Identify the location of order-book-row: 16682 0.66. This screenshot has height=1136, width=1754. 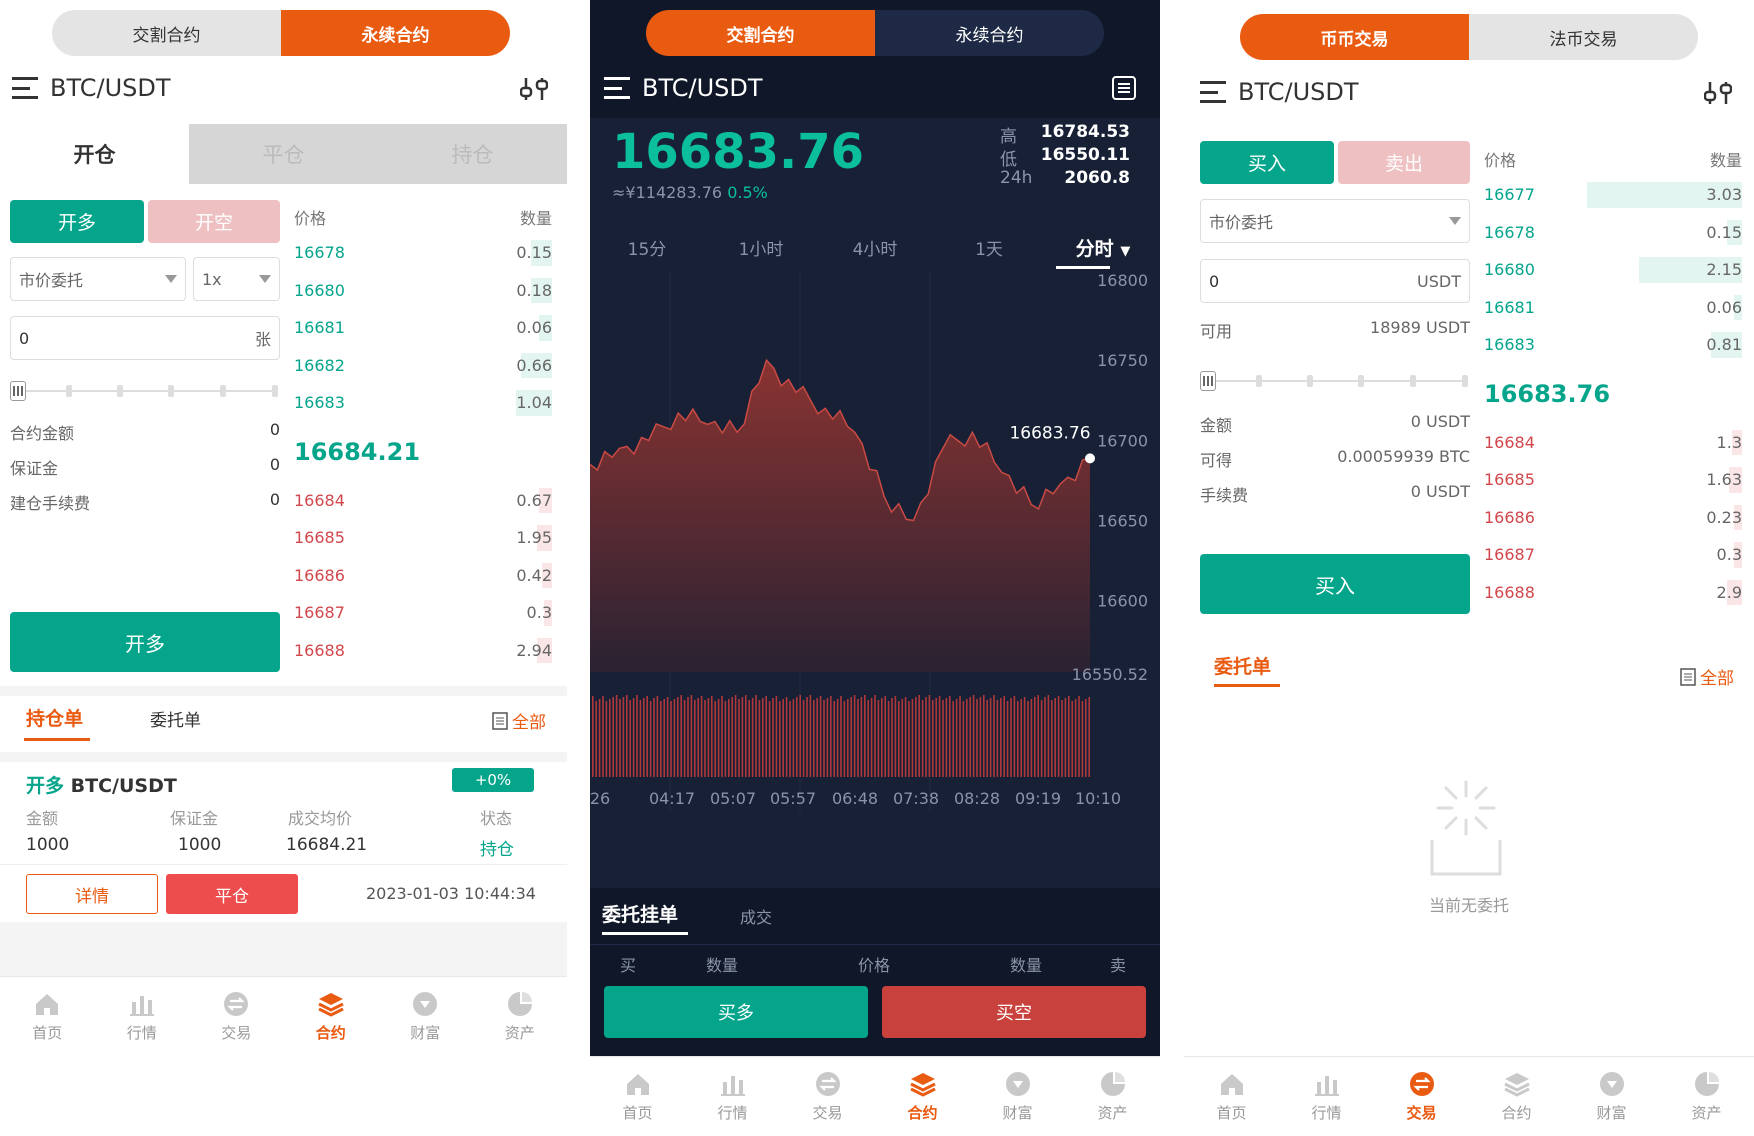
(423, 366).